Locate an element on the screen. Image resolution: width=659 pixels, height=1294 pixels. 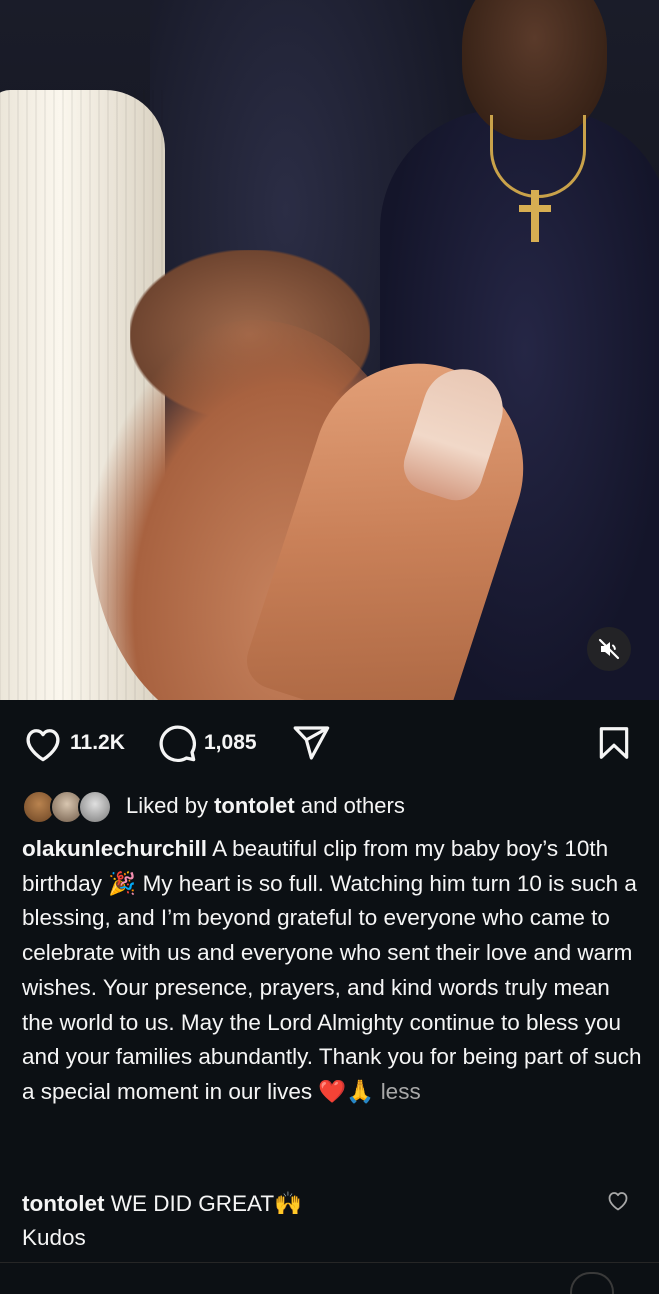
comment-like-button is located at coordinates (618, 1202).